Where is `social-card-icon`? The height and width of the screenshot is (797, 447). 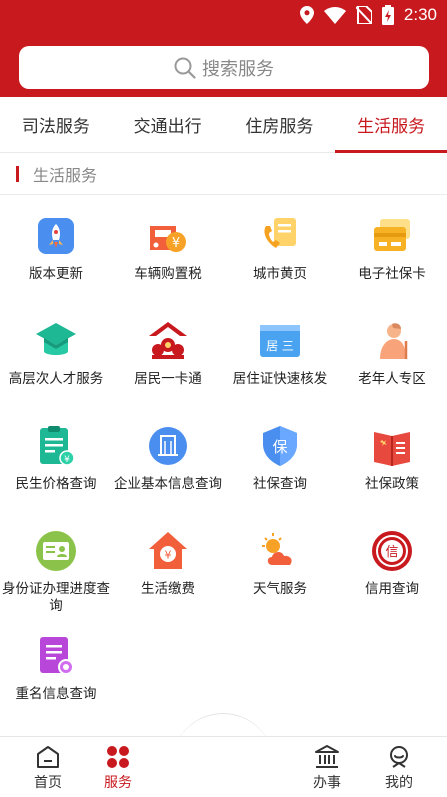 social-card-icon is located at coordinates (392, 235).